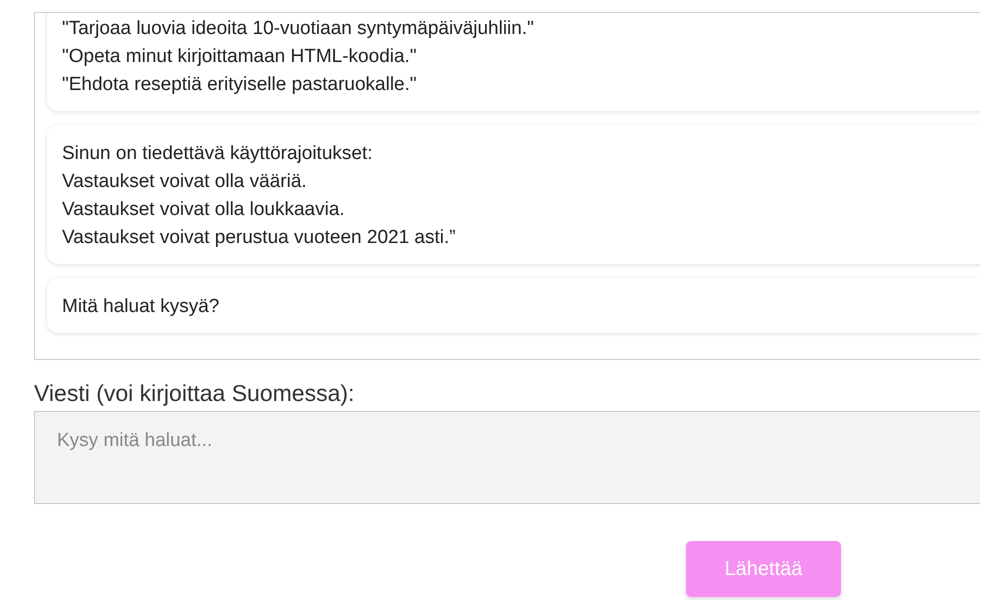 This screenshot has width=1000, height=600. Describe the element at coordinates (513, 305) in the screenshot. I see `chat-message: Mitä haluat kysyä?` at that location.